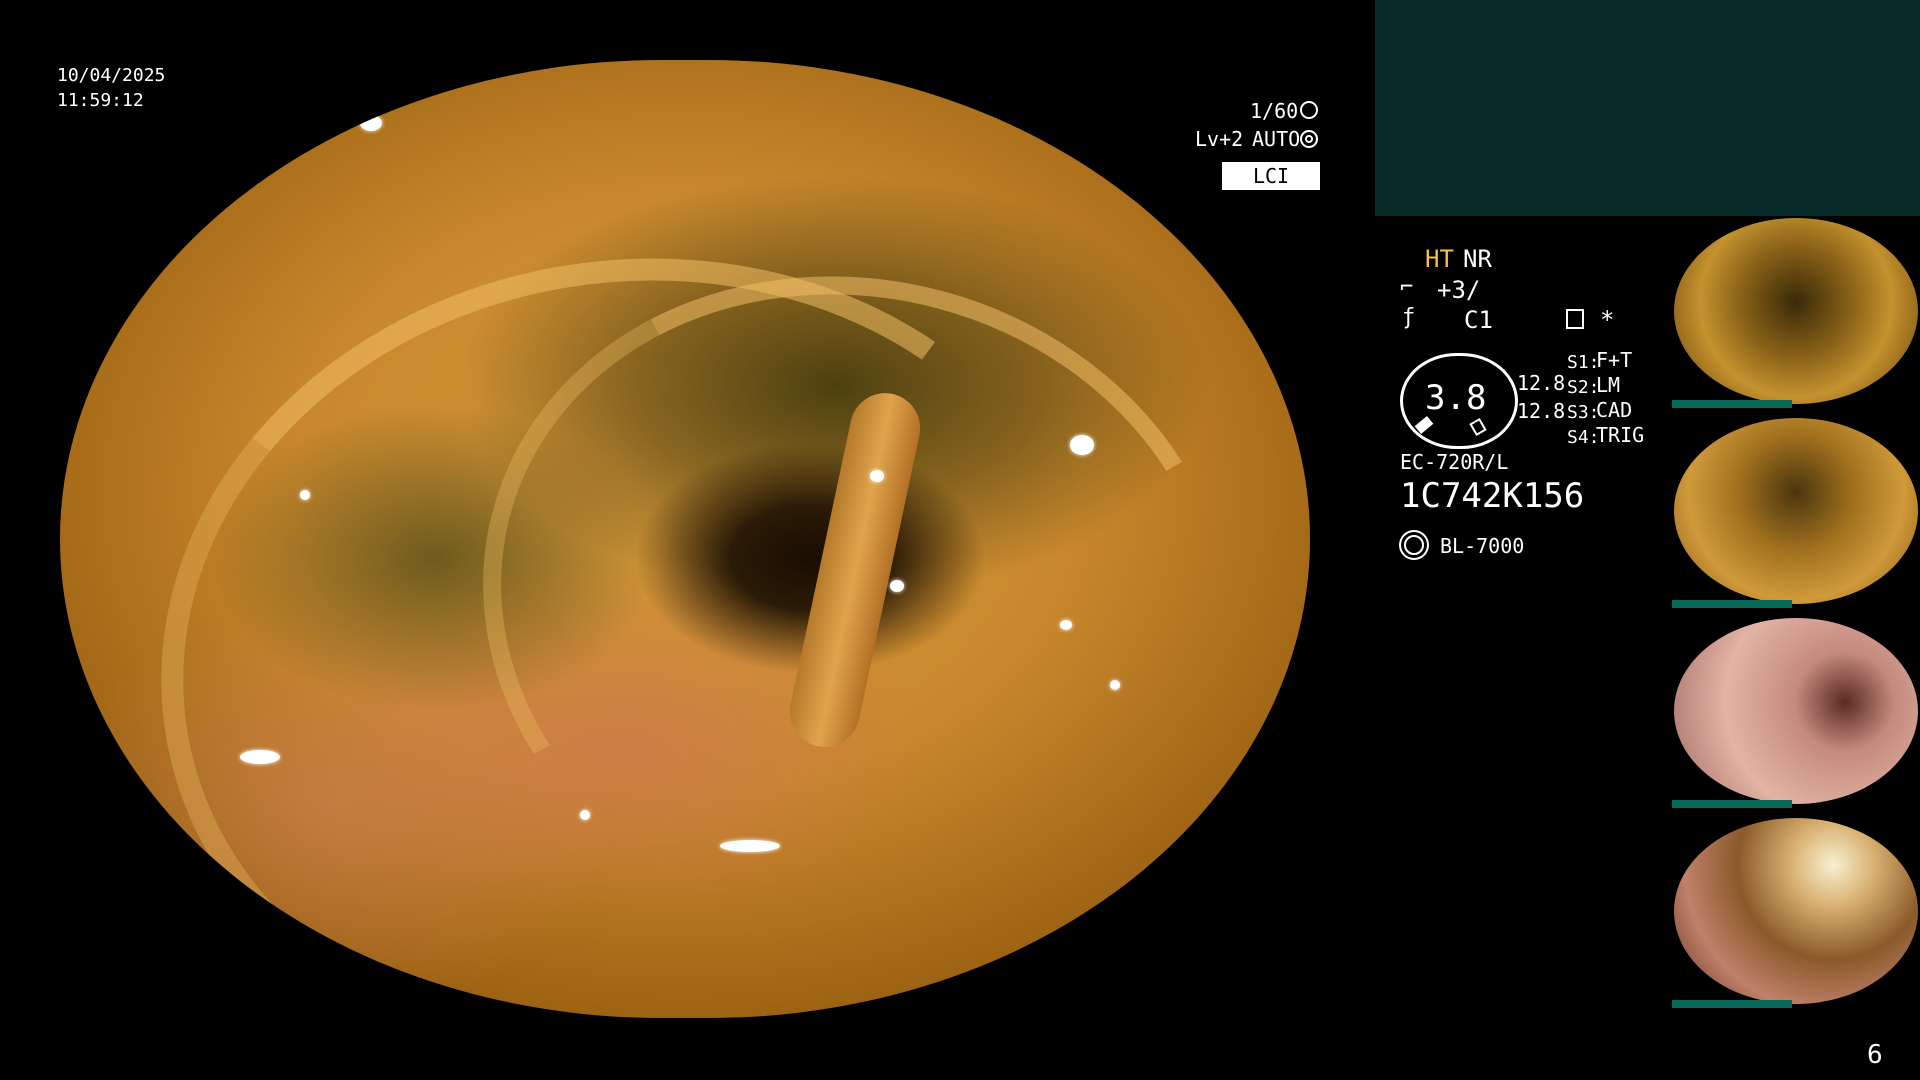 This screenshot has width=1920, height=1080. Describe the element at coordinates (1607, 320) in the screenshot. I see `star-indicator: *` at that location.